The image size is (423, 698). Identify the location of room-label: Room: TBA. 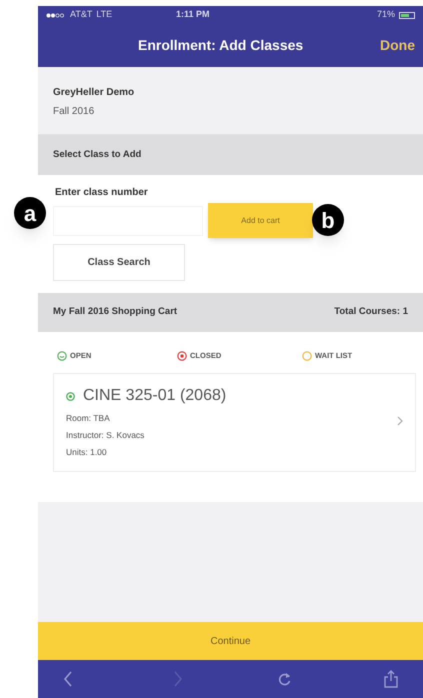
(88, 418).